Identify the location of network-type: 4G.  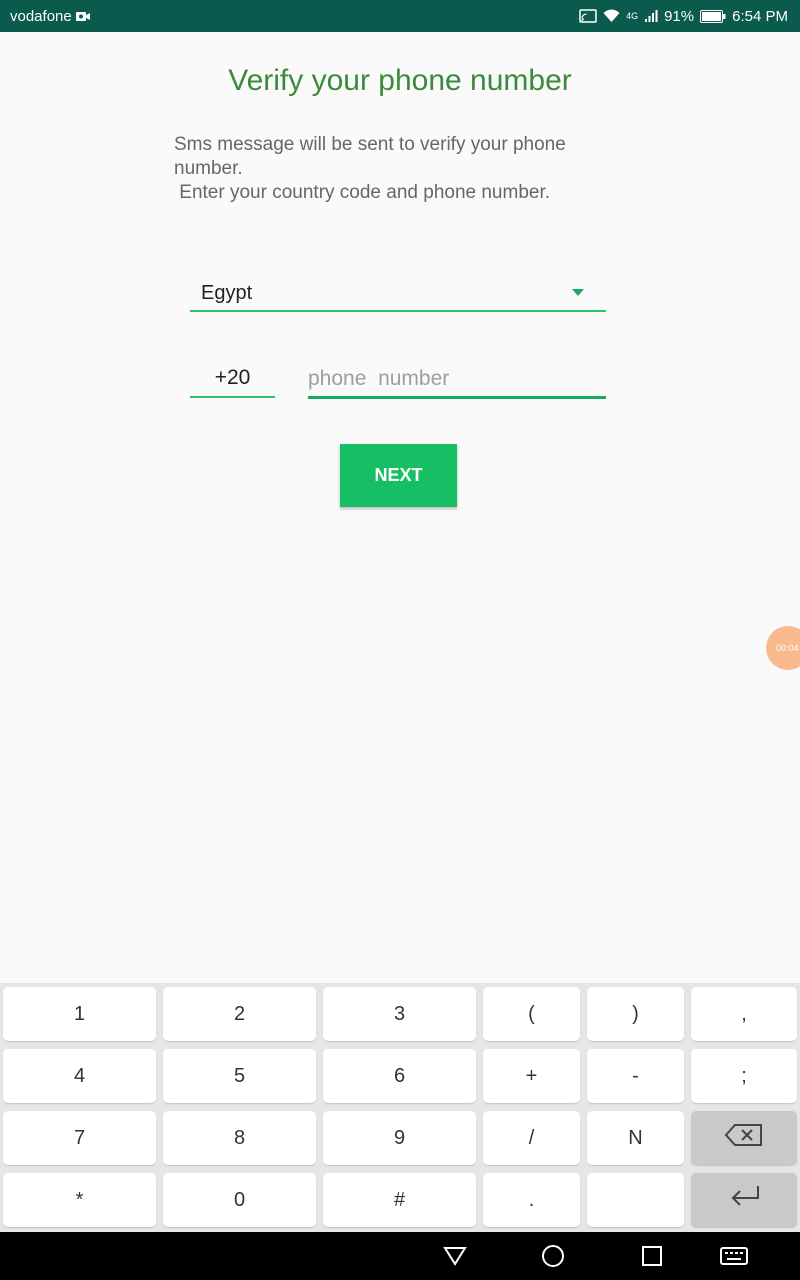
(632, 16).